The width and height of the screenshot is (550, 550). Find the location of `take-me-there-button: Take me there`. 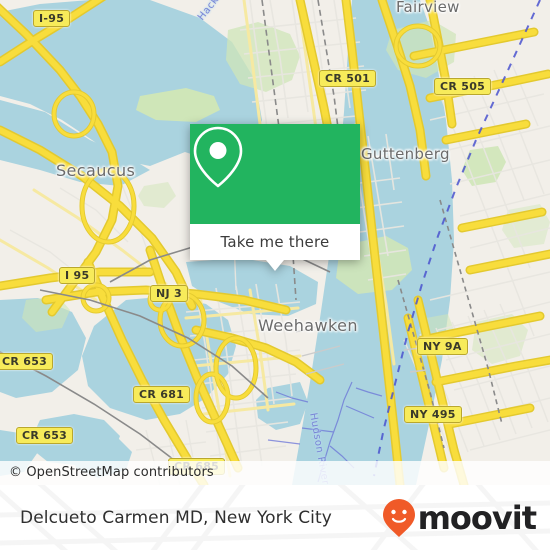

take-me-there-button: Take me there is located at coordinates (275, 242).